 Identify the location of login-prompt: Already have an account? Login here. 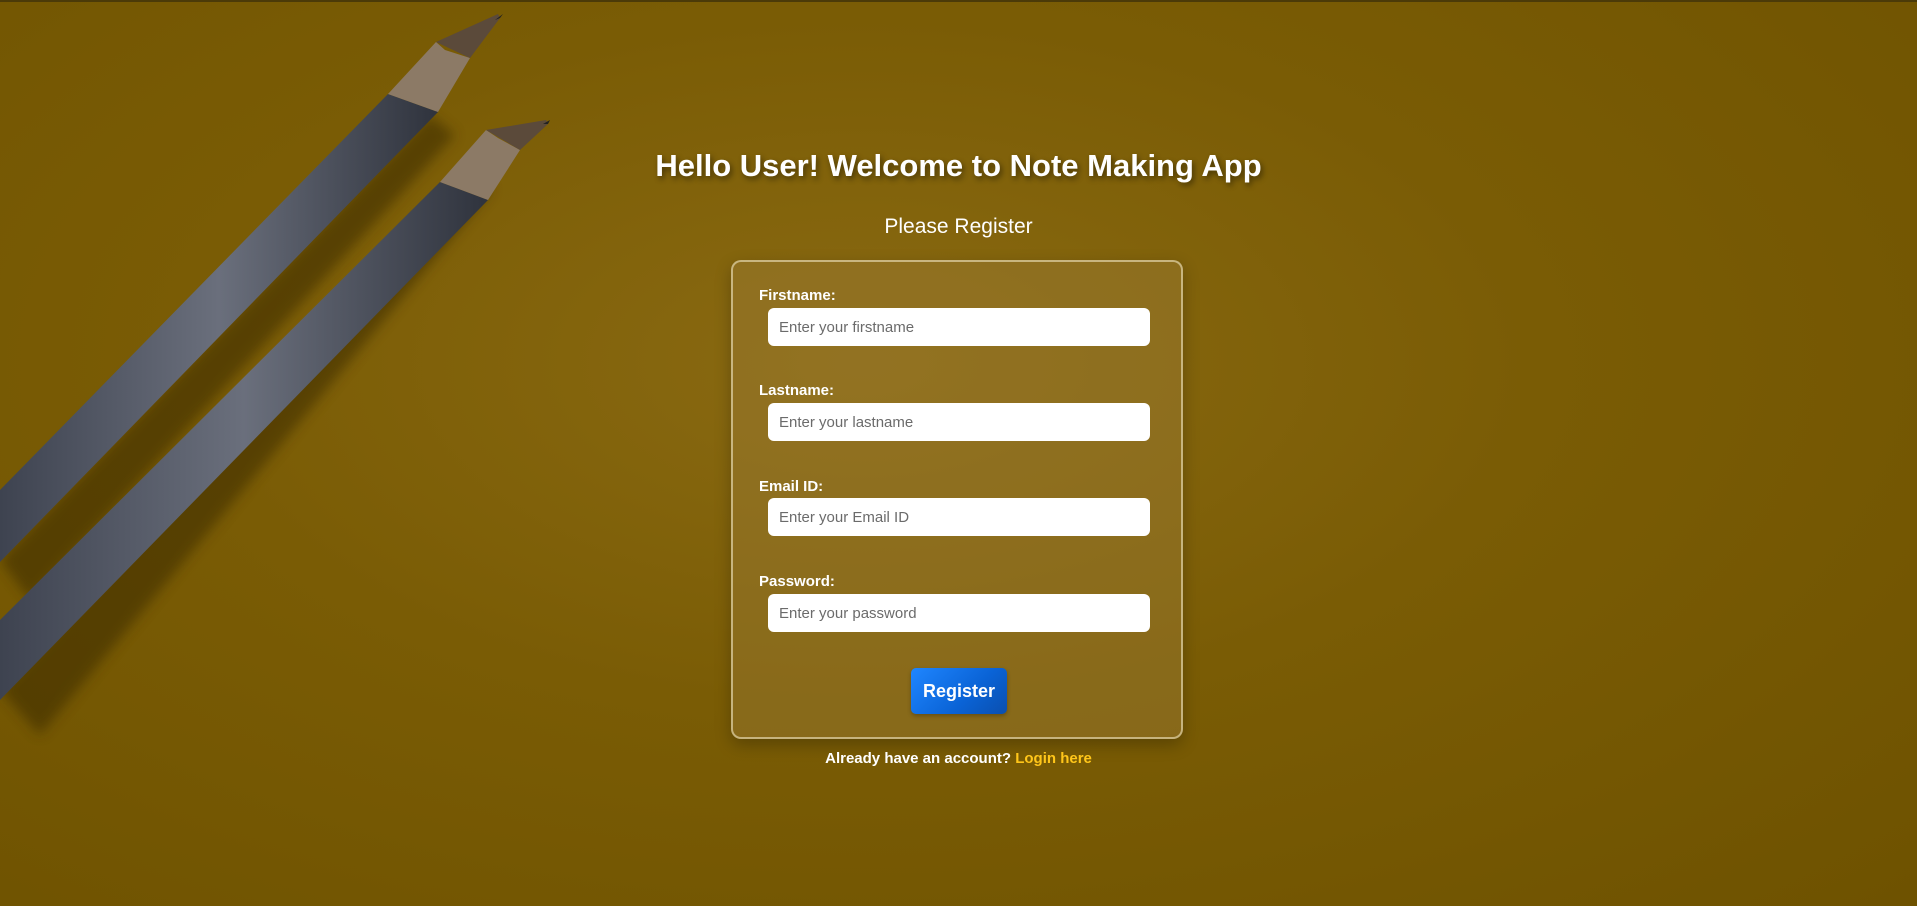
(958, 758).